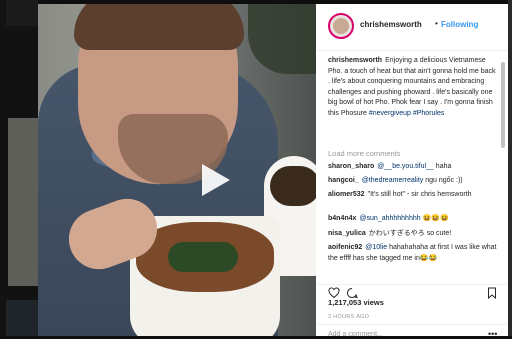 Image resolution: width=512 pixels, height=339 pixels. What do you see at coordinates (393, 180) in the screenshot?
I see `comment-mention: @thedreamerreality` at bounding box center [393, 180].